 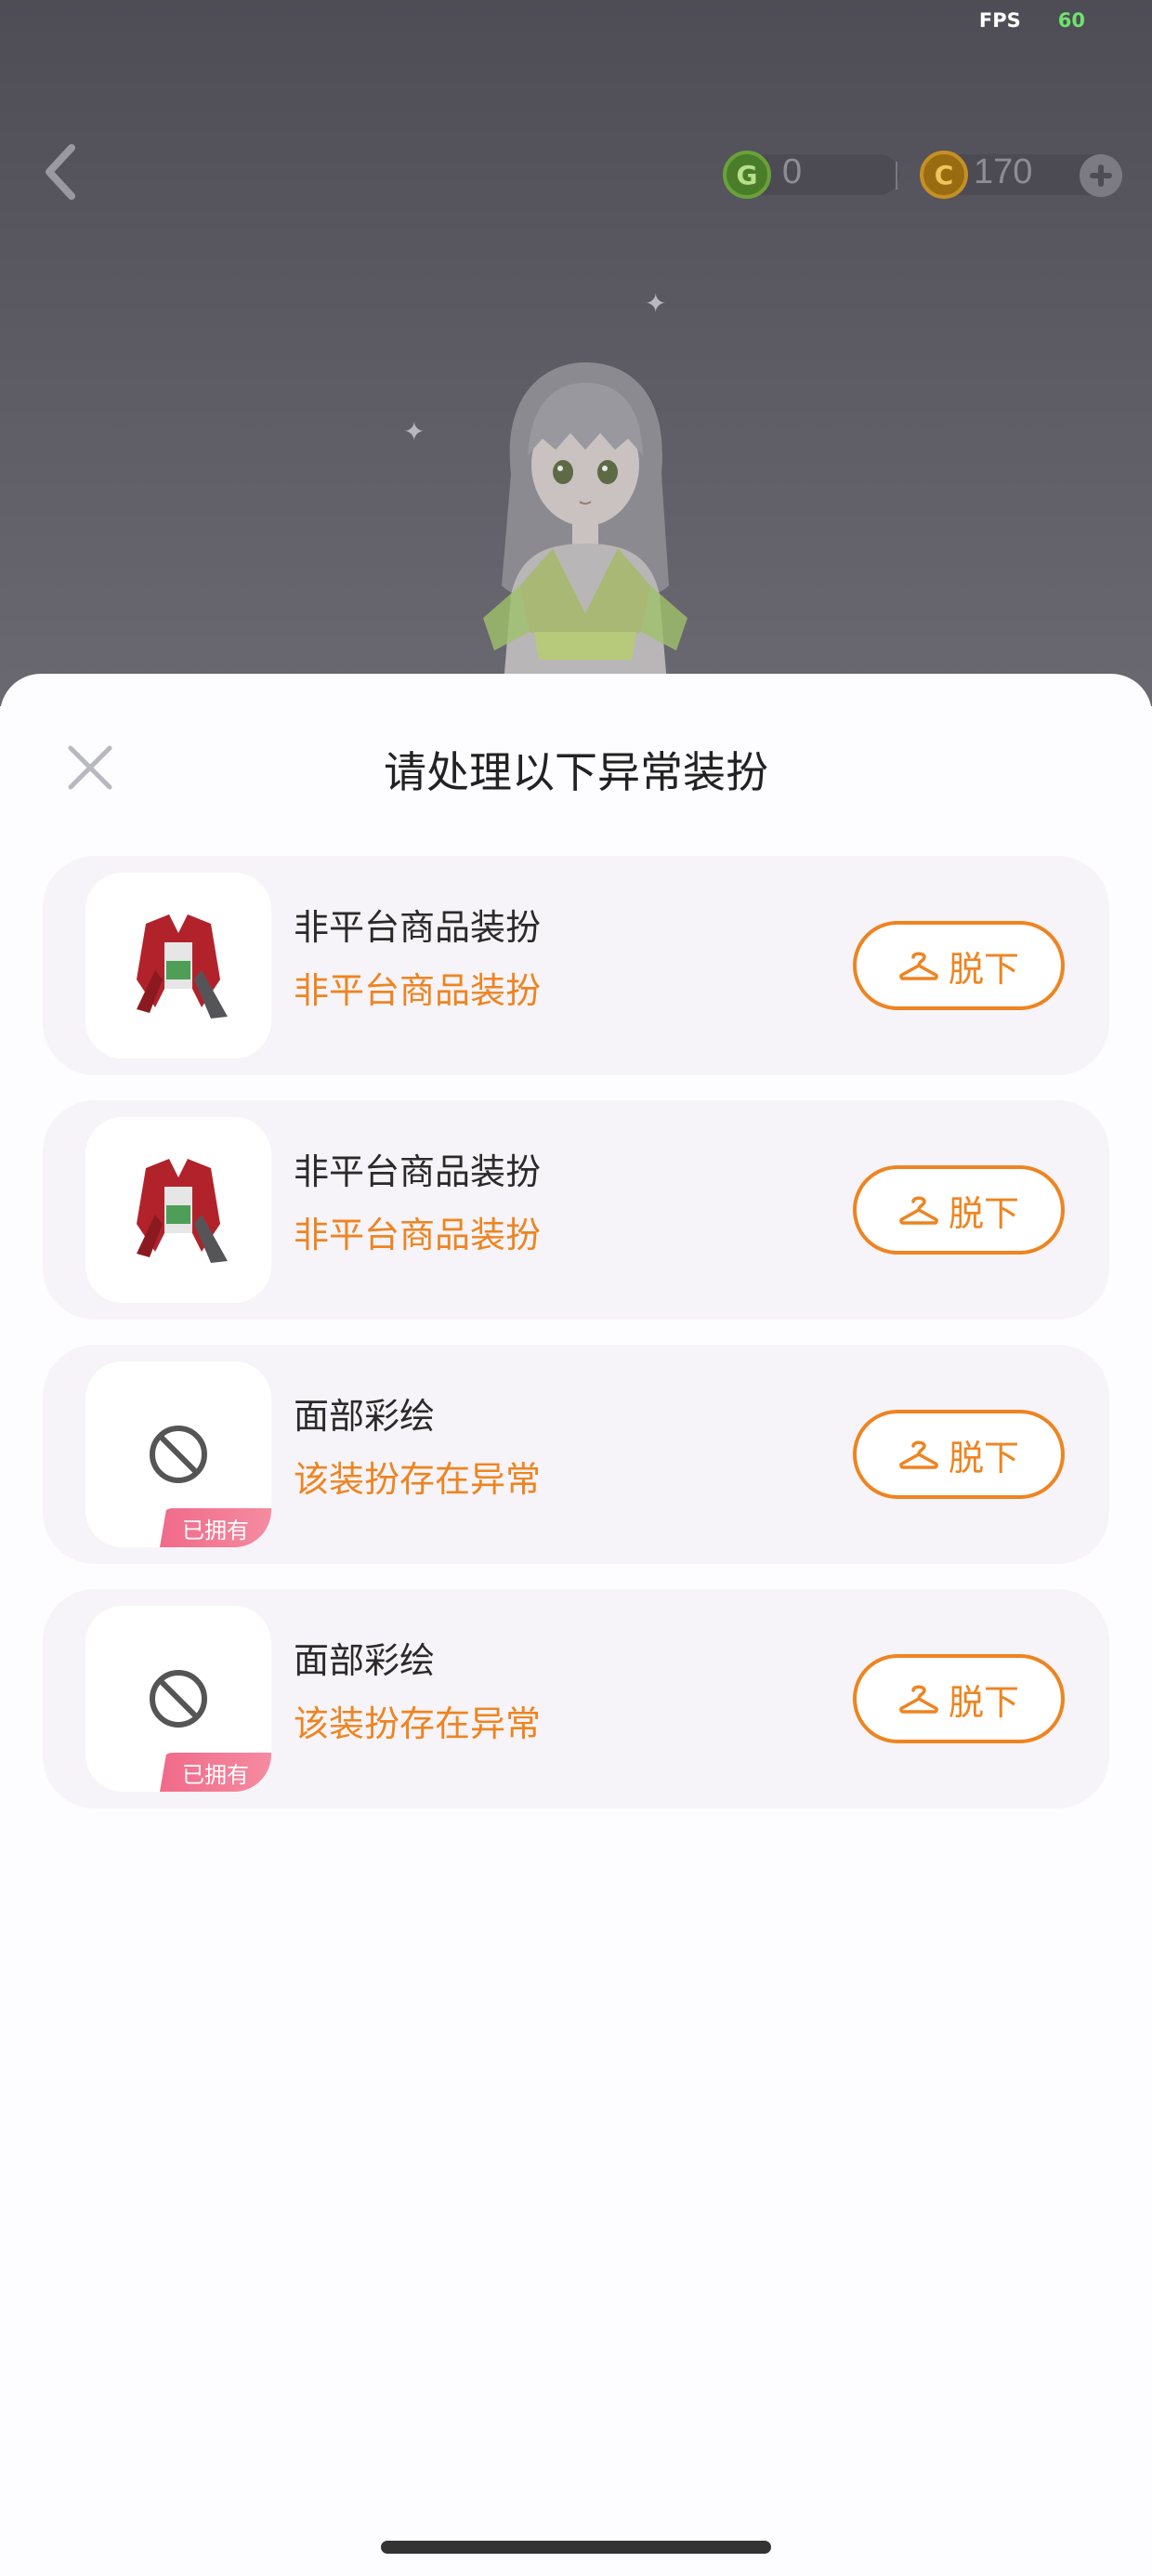 I want to click on plus-circle-icon, so click(x=1101, y=175).